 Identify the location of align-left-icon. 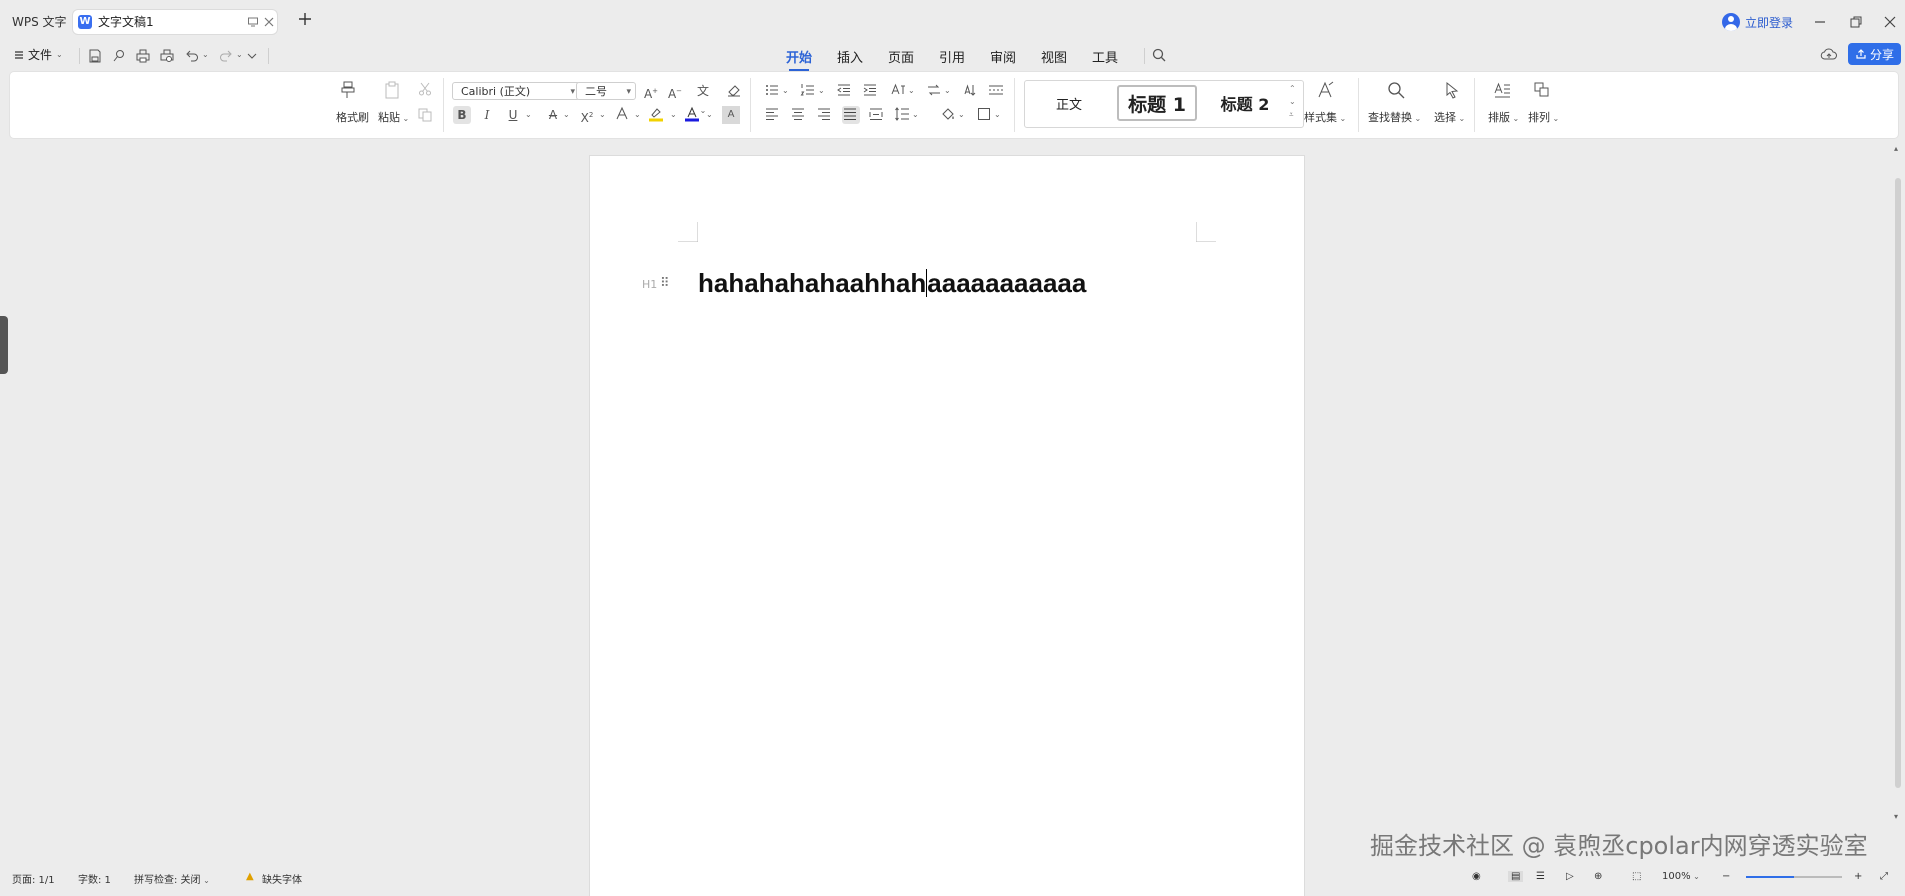
(773, 115).